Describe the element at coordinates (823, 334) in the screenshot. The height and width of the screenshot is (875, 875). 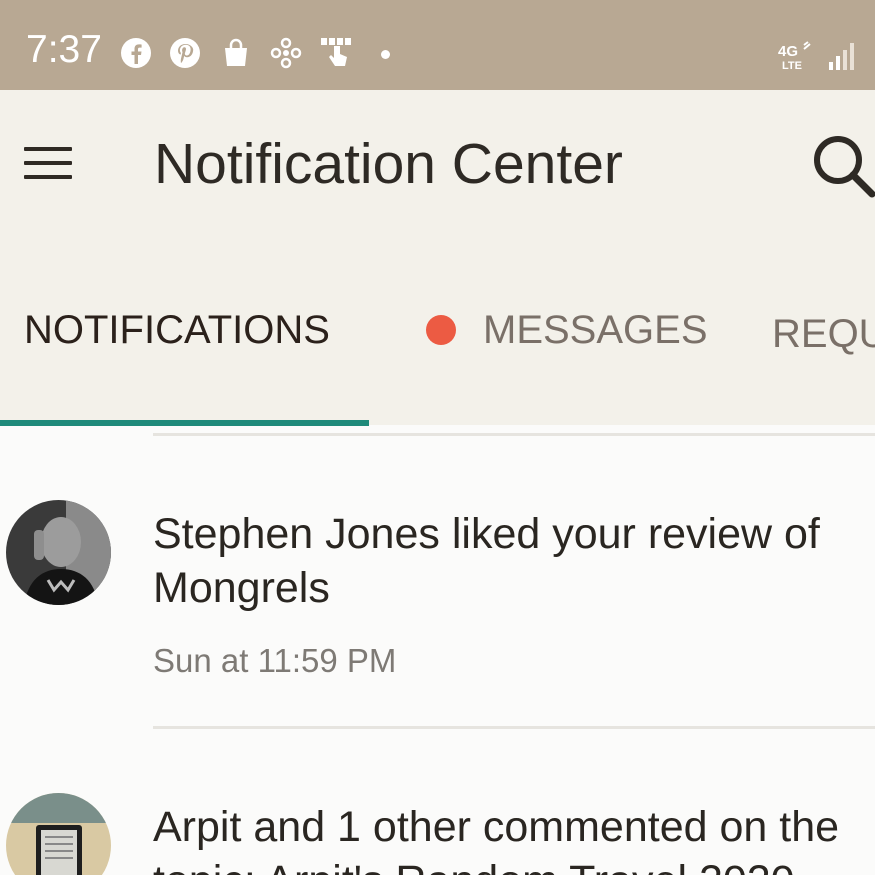
I see `tab-requests: REQU` at that location.